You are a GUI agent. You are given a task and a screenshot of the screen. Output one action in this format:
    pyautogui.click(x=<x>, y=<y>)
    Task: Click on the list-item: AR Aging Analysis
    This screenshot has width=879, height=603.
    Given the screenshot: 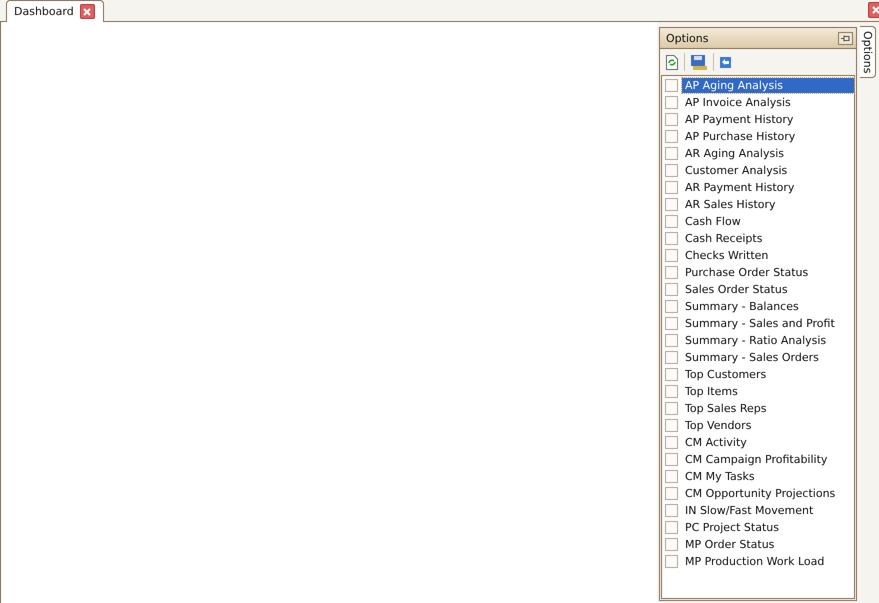 What is the action you would take?
    pyautogui.click(x=734, y=153)
    